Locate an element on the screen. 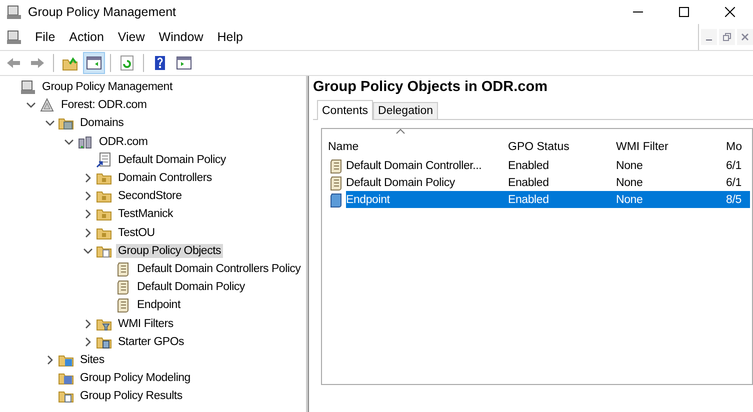  tree-item: Forest: ODR.com is located at coordinates (104, 105).